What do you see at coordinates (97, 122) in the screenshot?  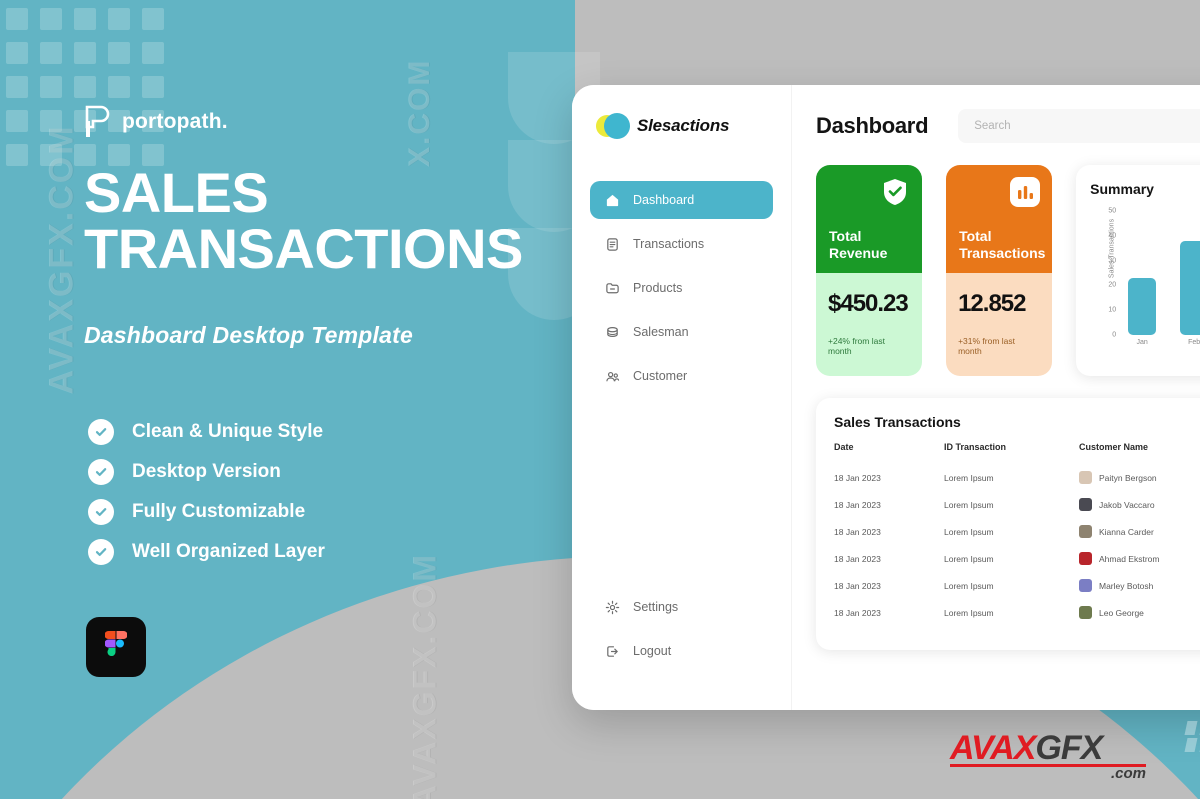 I see `portopath-logo-icon` at bounding box center [97, 122].